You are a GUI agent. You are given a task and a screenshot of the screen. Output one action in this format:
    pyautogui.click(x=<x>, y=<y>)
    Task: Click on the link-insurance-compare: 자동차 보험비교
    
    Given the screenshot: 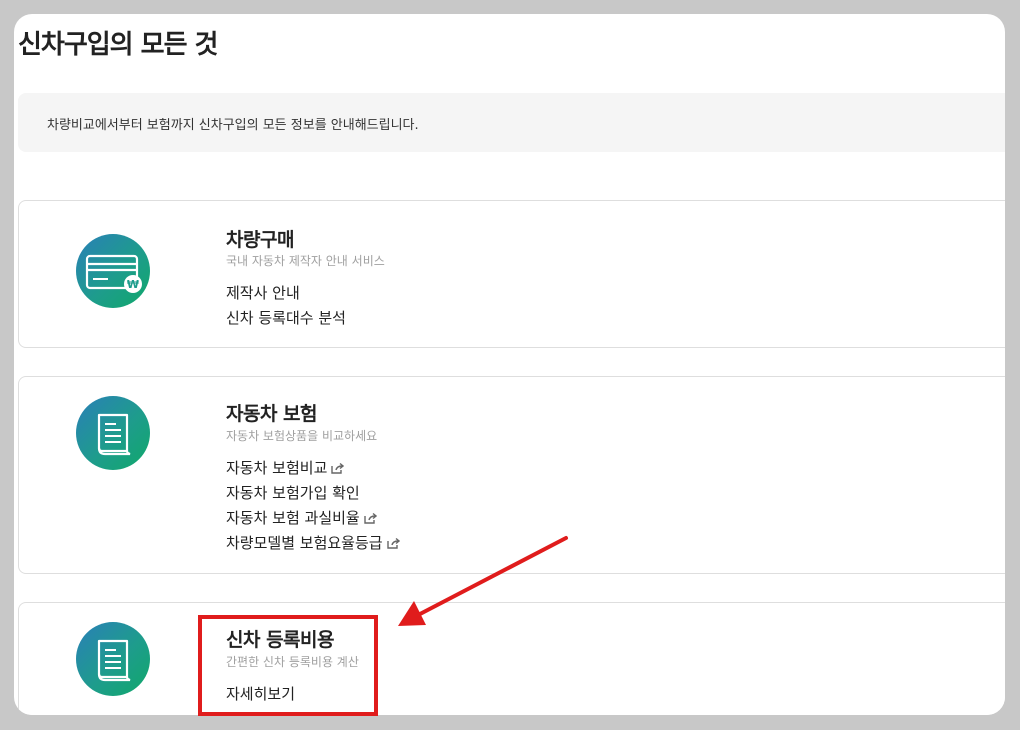 What is the action you would take?
    pyautogui.click(x=285, y=467)
    